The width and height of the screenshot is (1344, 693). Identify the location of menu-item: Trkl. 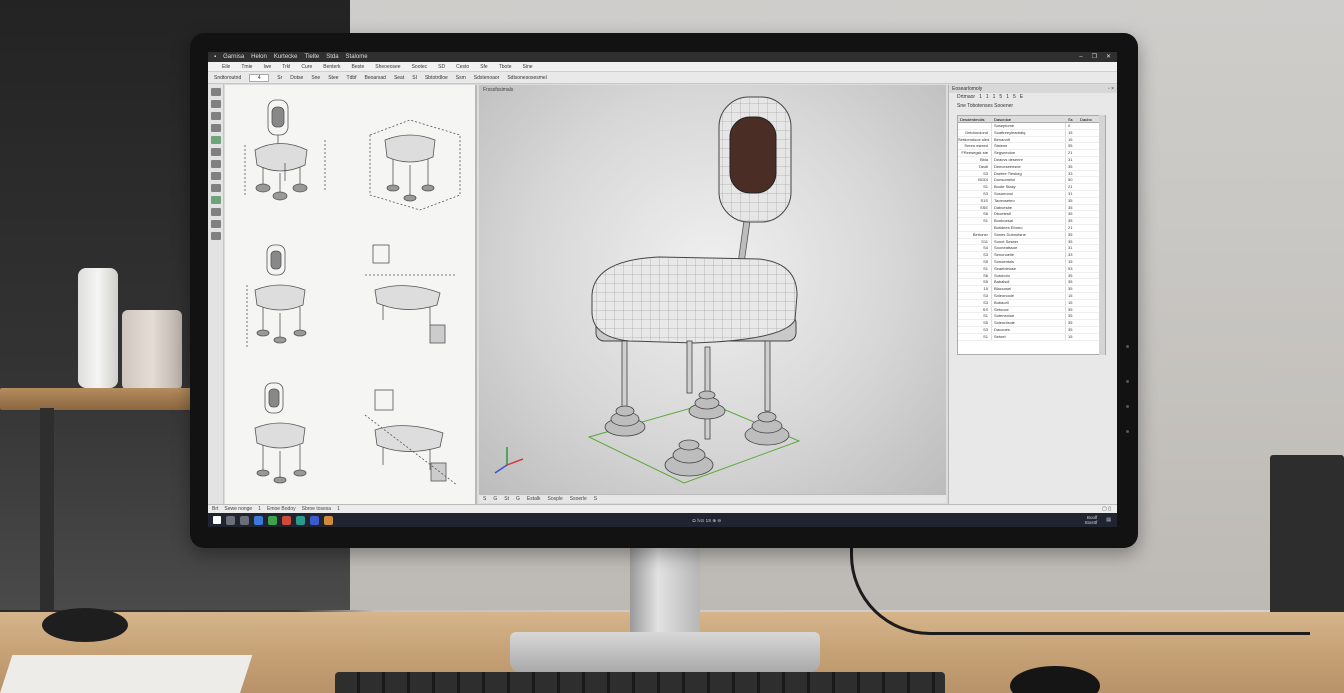
(286, 66).